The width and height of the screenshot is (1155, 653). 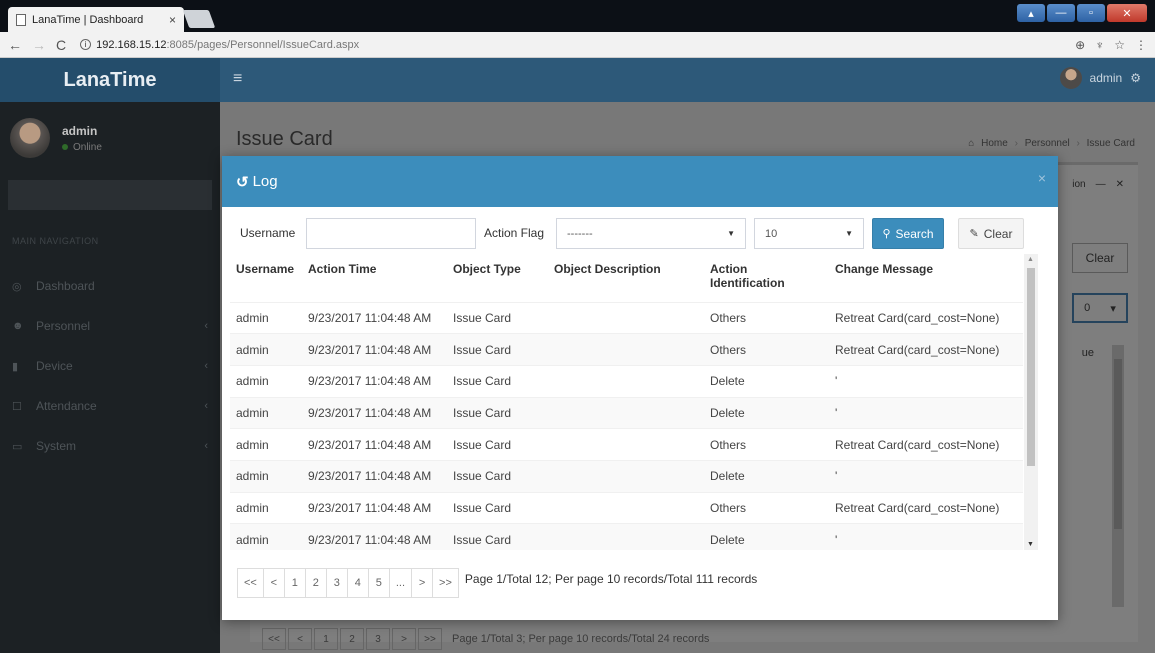 What do you see at coordinates (1030, 544) in the screenshot?
I see `scroll-down-icon: ▼` at bounding box center [1030, 544].